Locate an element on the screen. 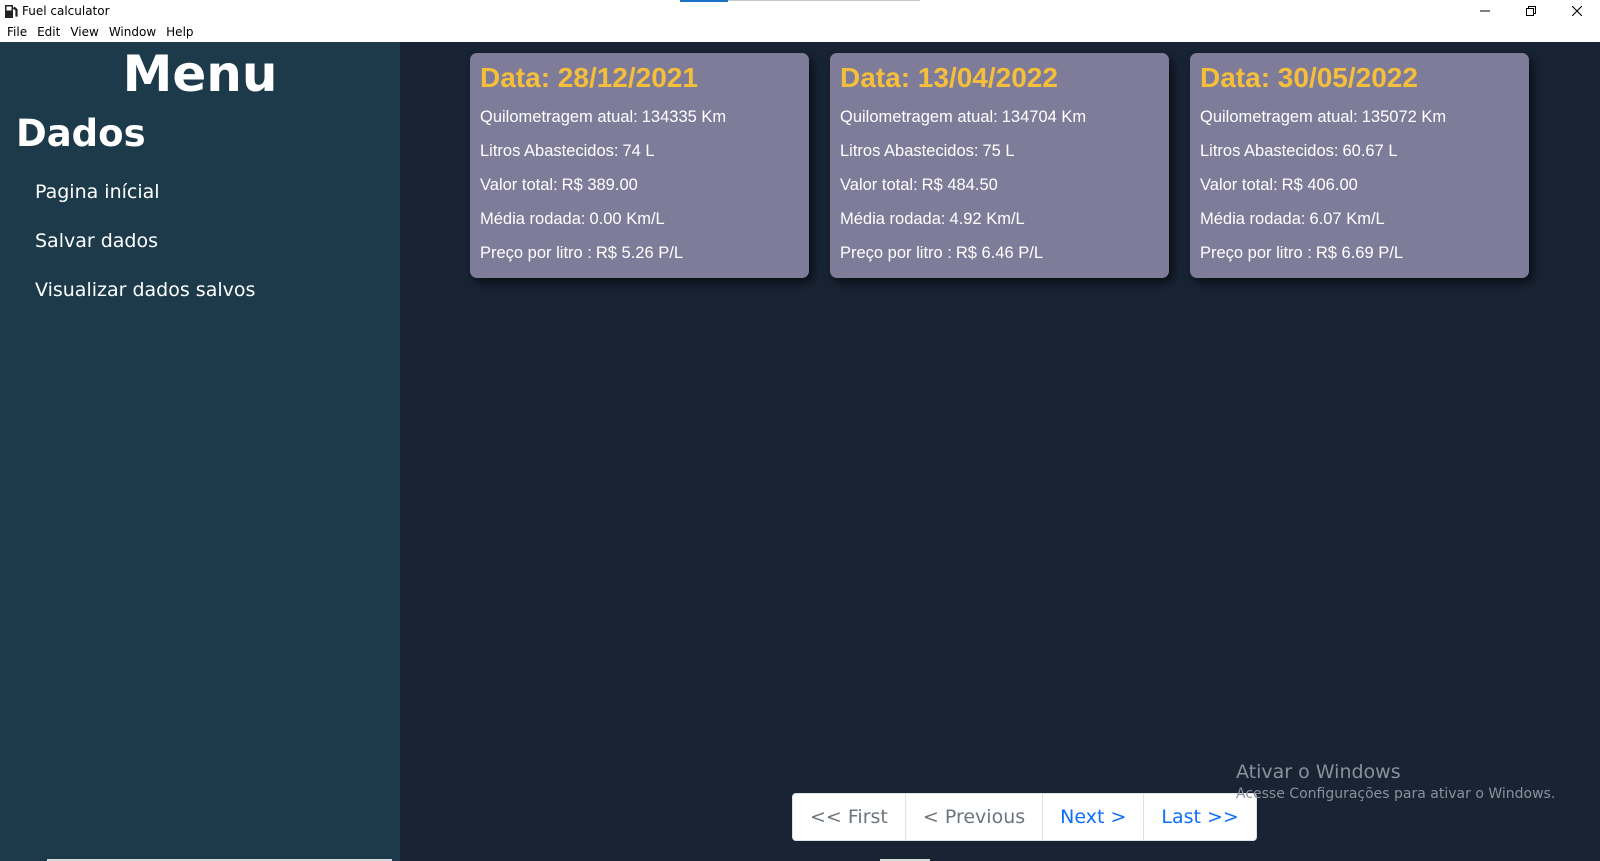 The image size is (1600, 861). restore-button is located at coordinates (1531, 11).